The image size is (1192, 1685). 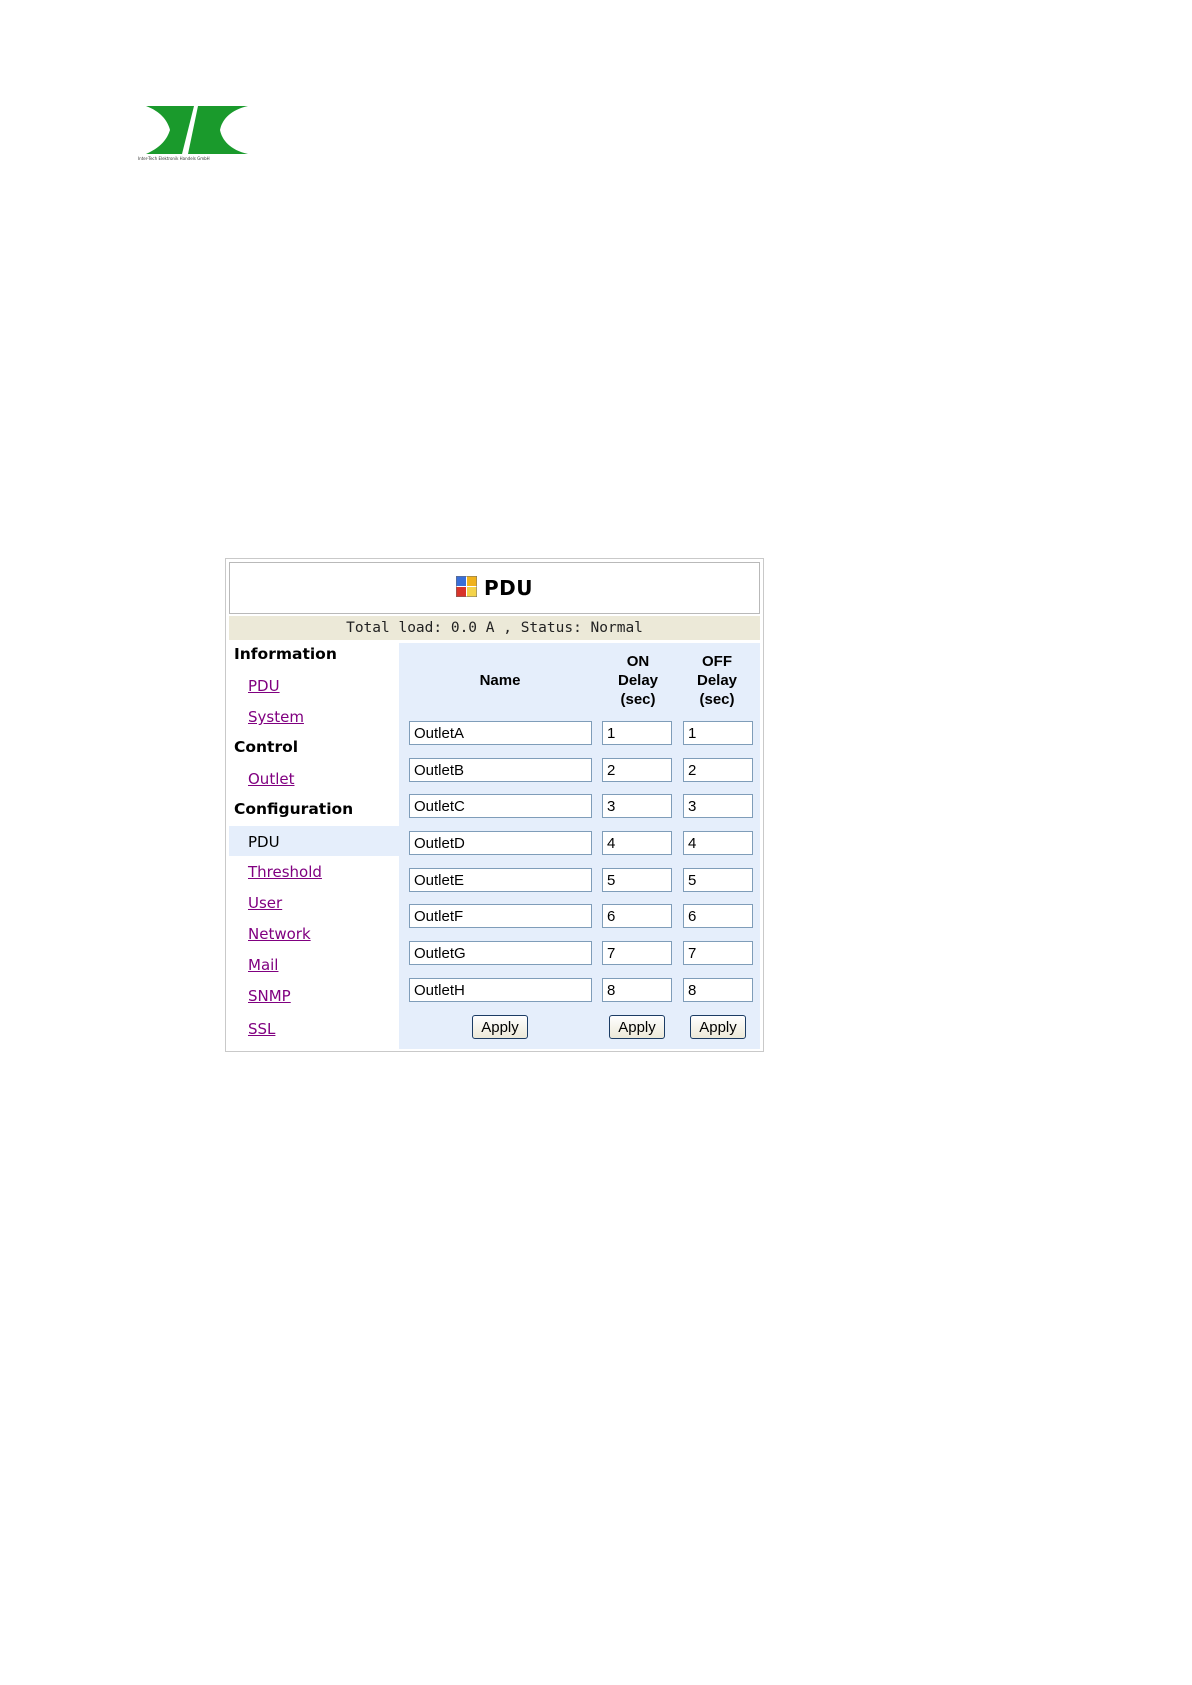 I want to click on apply-off-delay-button: Apply, so click(x=718, y=1027).